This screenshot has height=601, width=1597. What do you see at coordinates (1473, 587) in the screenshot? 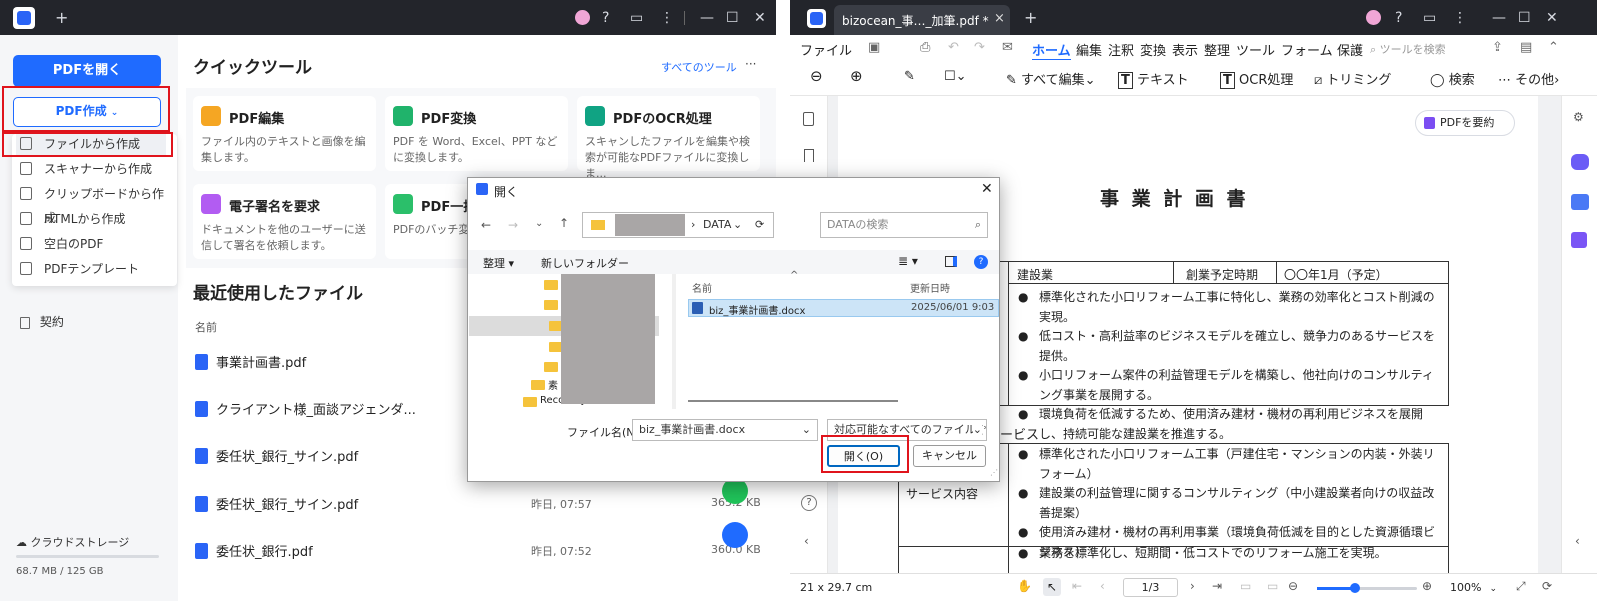
I see `zoom-select: 100% ⌄` at bounding box center [1473, 587].